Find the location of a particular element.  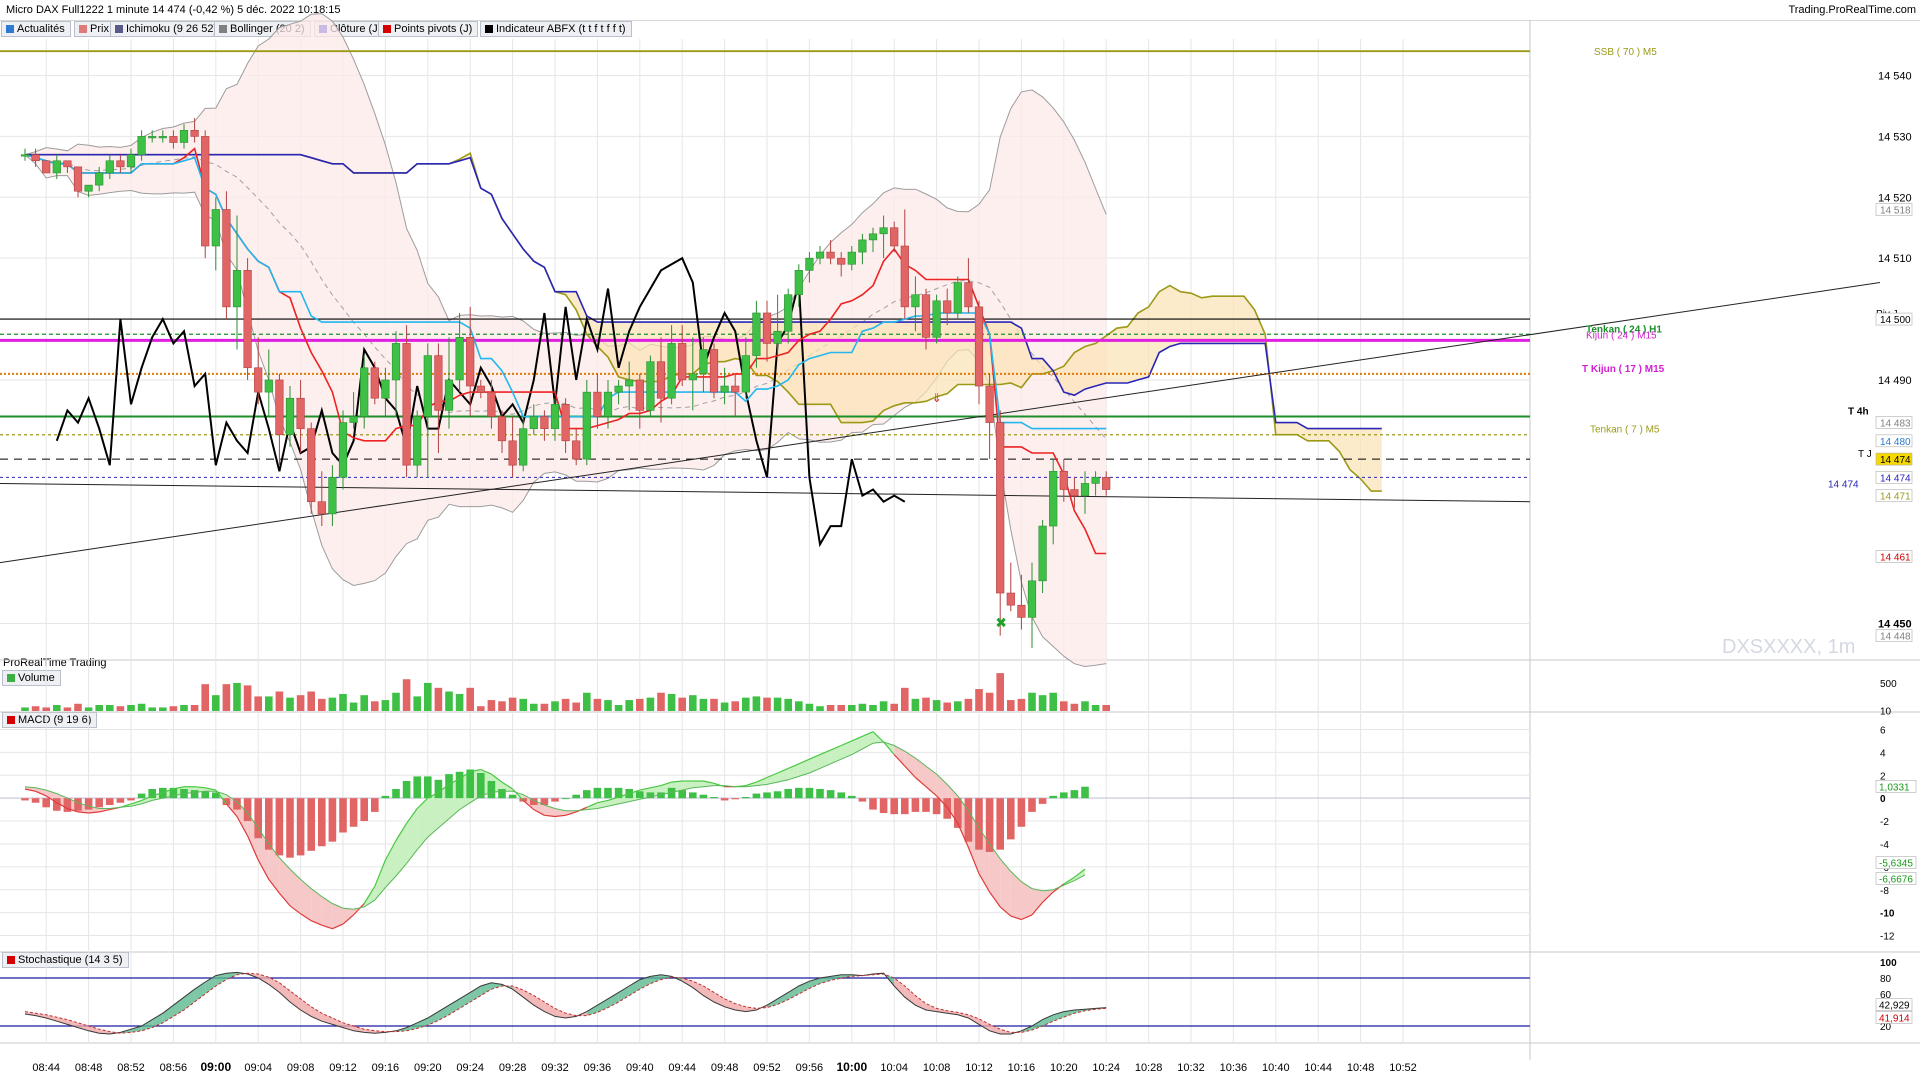

x-tick-label: 10:00 is located at coordinates (851, 1067).